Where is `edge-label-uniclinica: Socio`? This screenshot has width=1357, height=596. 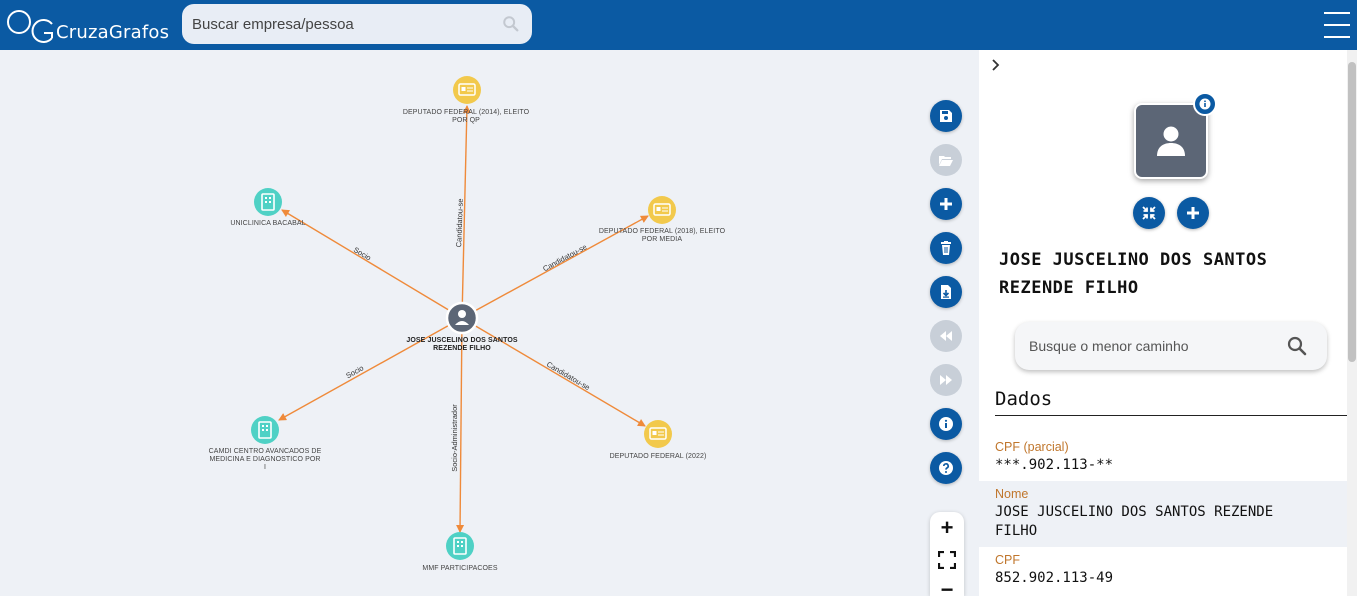
edge-label-uniclinica: Socio is located at coordinates (362, 253).